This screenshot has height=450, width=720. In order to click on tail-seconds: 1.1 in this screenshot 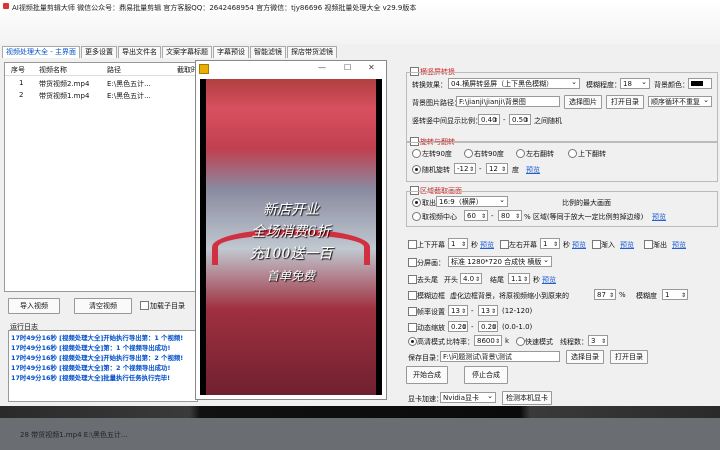, I will do `click(519, 279)`.